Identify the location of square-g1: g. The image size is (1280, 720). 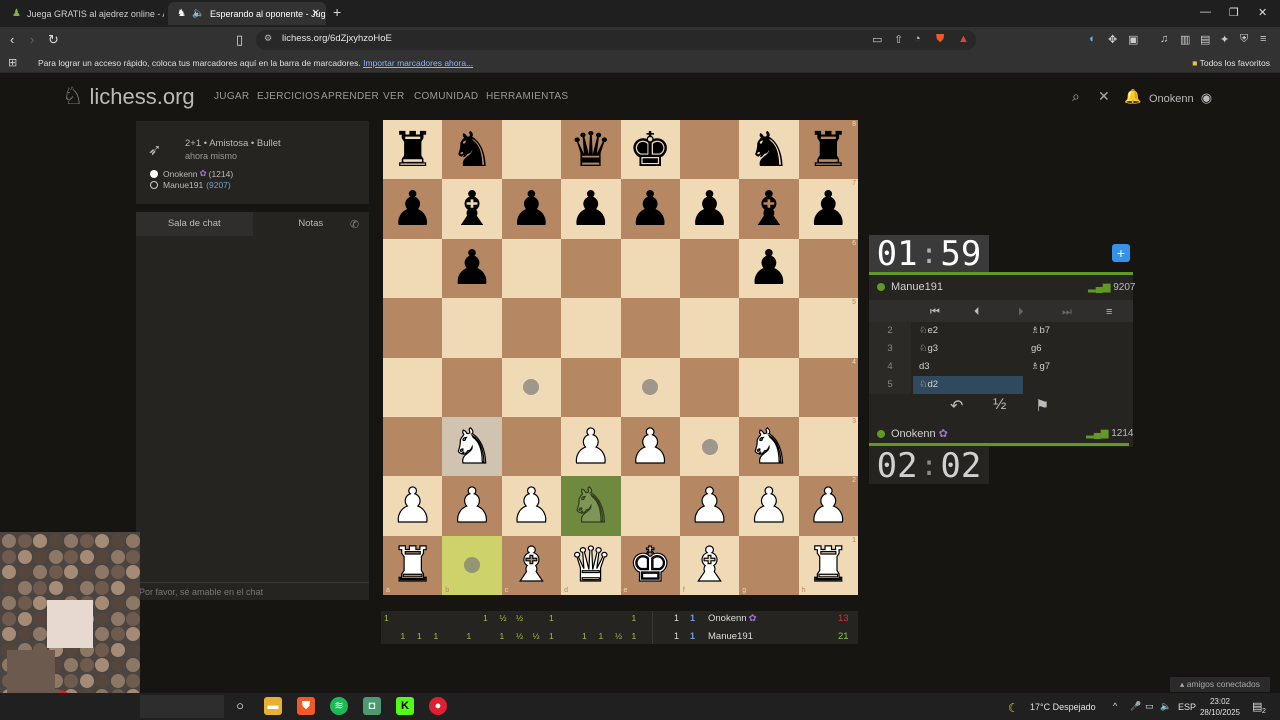
(769, 565).